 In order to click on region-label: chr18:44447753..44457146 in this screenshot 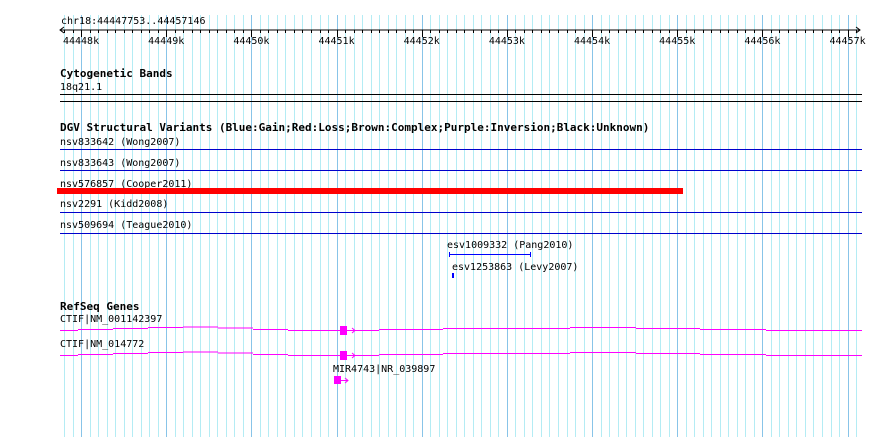, I will do `click(133, 21)`.